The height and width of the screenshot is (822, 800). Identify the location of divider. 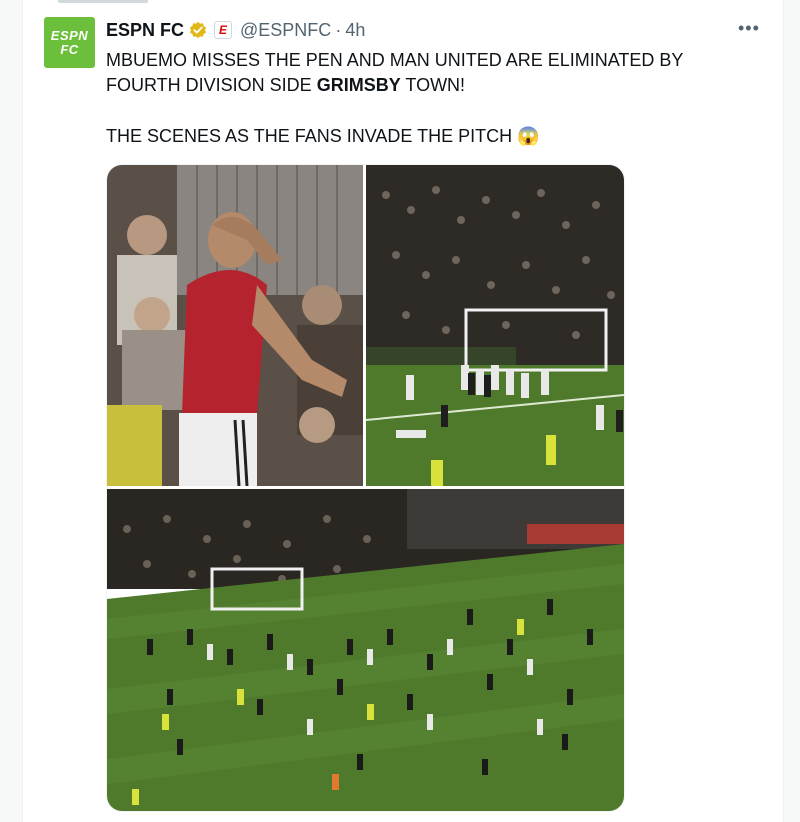
(103, 1).